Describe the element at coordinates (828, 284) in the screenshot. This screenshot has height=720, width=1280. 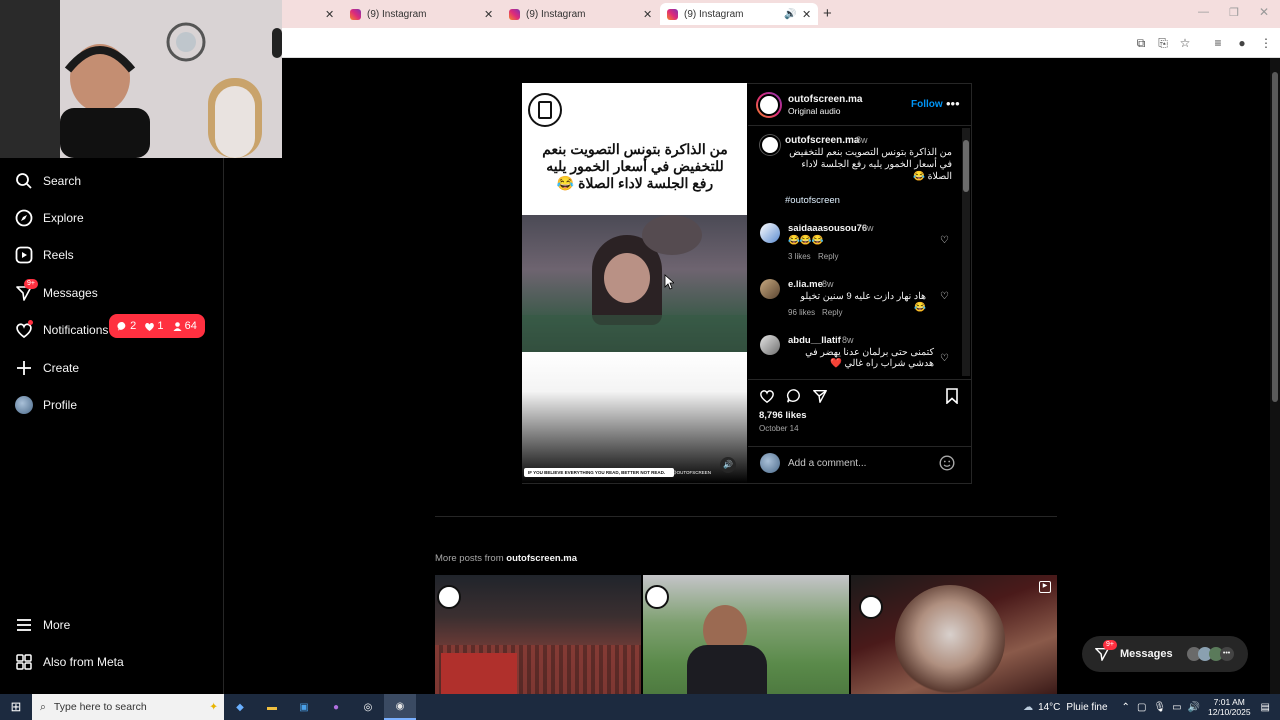
I see `comment-time: 8w` at that location.